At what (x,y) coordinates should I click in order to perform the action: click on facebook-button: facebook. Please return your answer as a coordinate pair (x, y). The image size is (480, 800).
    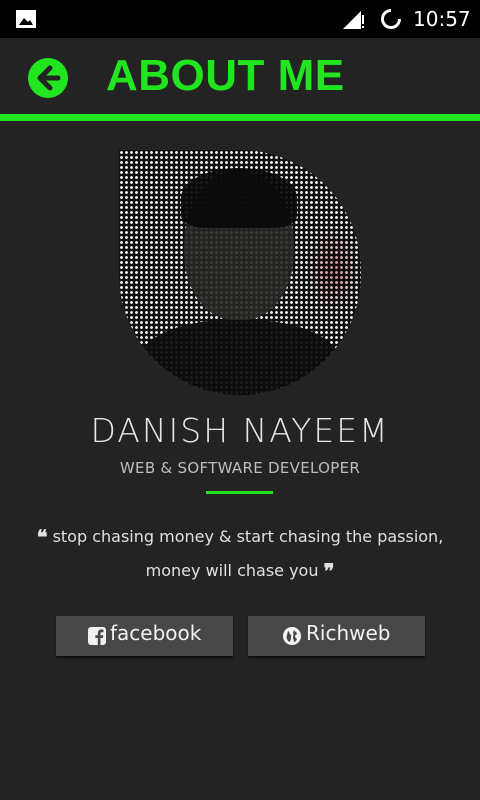
    Looking at the image, I should click on (144, 636).